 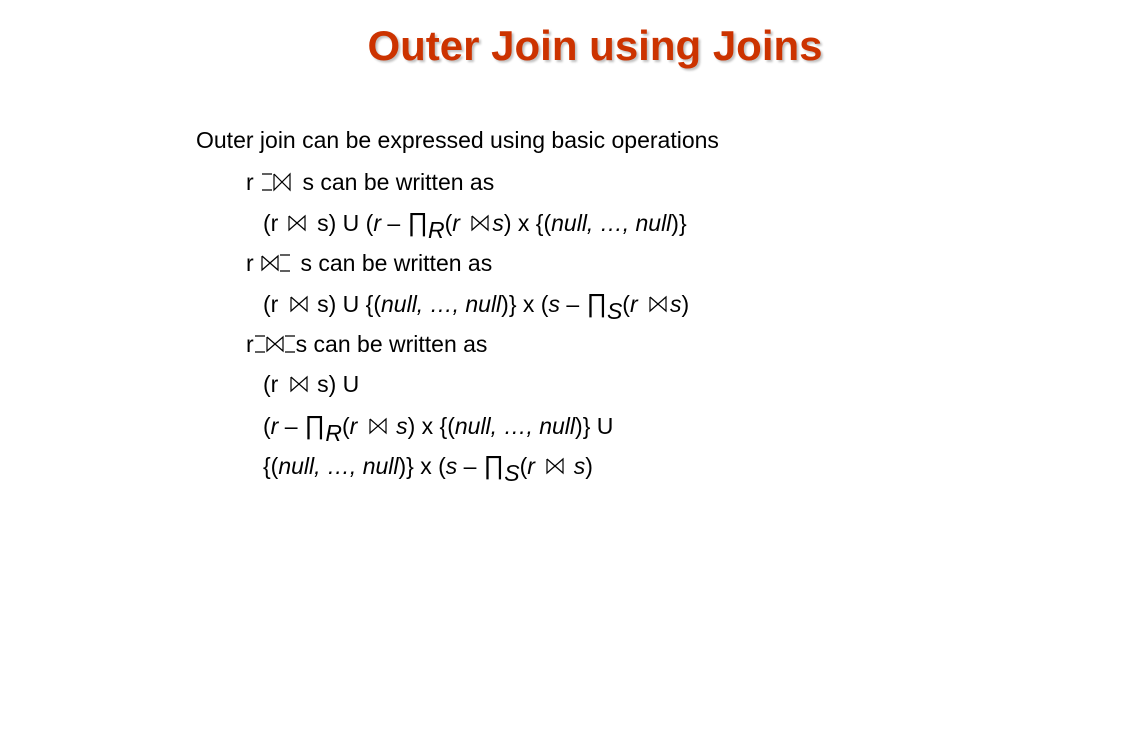 I want to click on full-outer-join-expression-line-3: {(null, …, null)} x (s – ∏S(r s), so click(x=428, y=468).